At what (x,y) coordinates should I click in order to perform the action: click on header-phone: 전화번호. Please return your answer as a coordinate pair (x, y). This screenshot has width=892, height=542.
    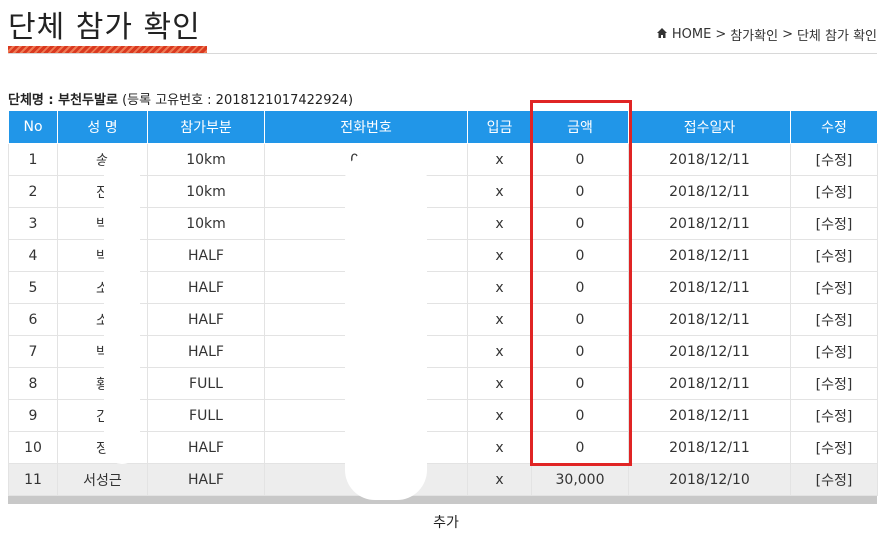
    Looking at the image, I should click on (366, 127).